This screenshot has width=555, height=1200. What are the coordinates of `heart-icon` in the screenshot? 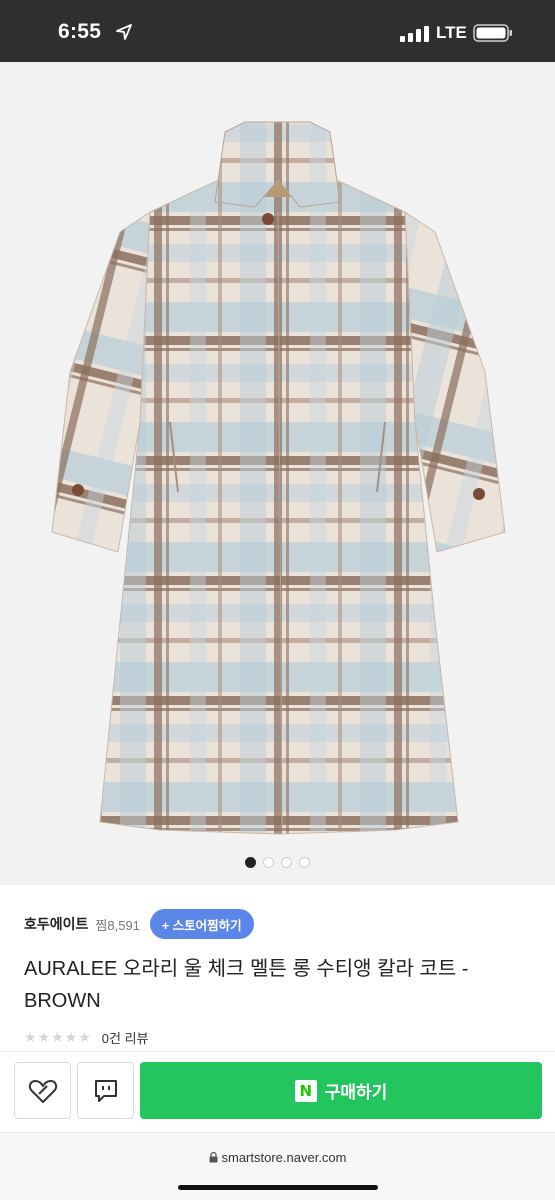 It's located at (42, 1091).